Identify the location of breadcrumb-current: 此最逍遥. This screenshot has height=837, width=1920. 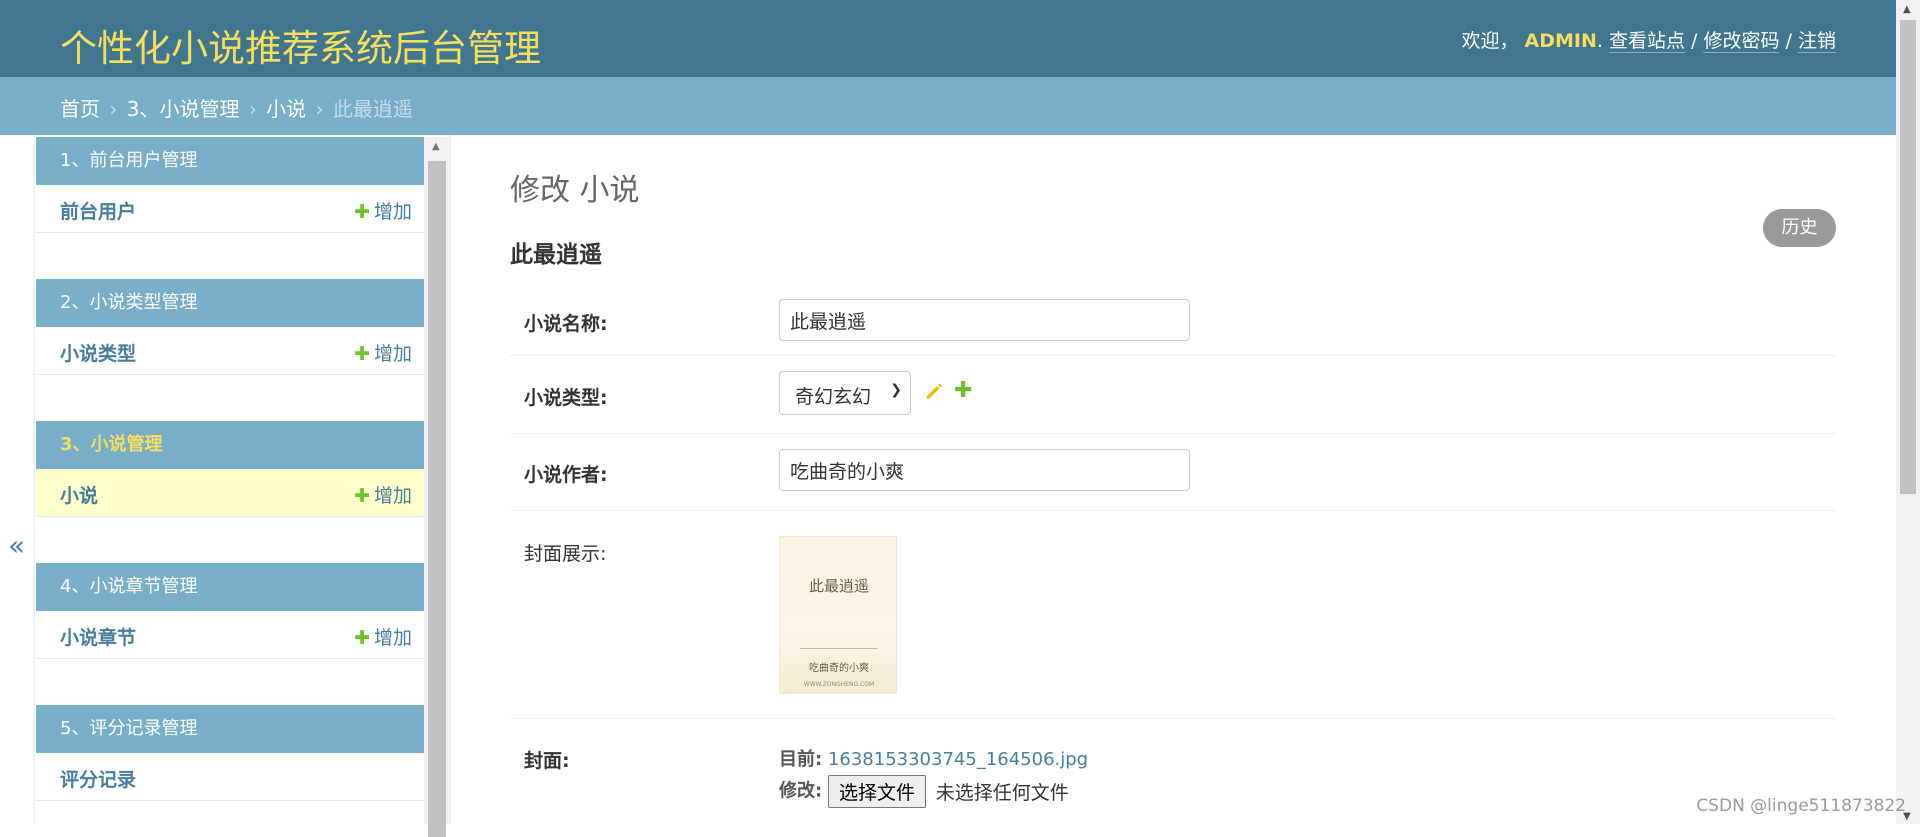
(372, 109).